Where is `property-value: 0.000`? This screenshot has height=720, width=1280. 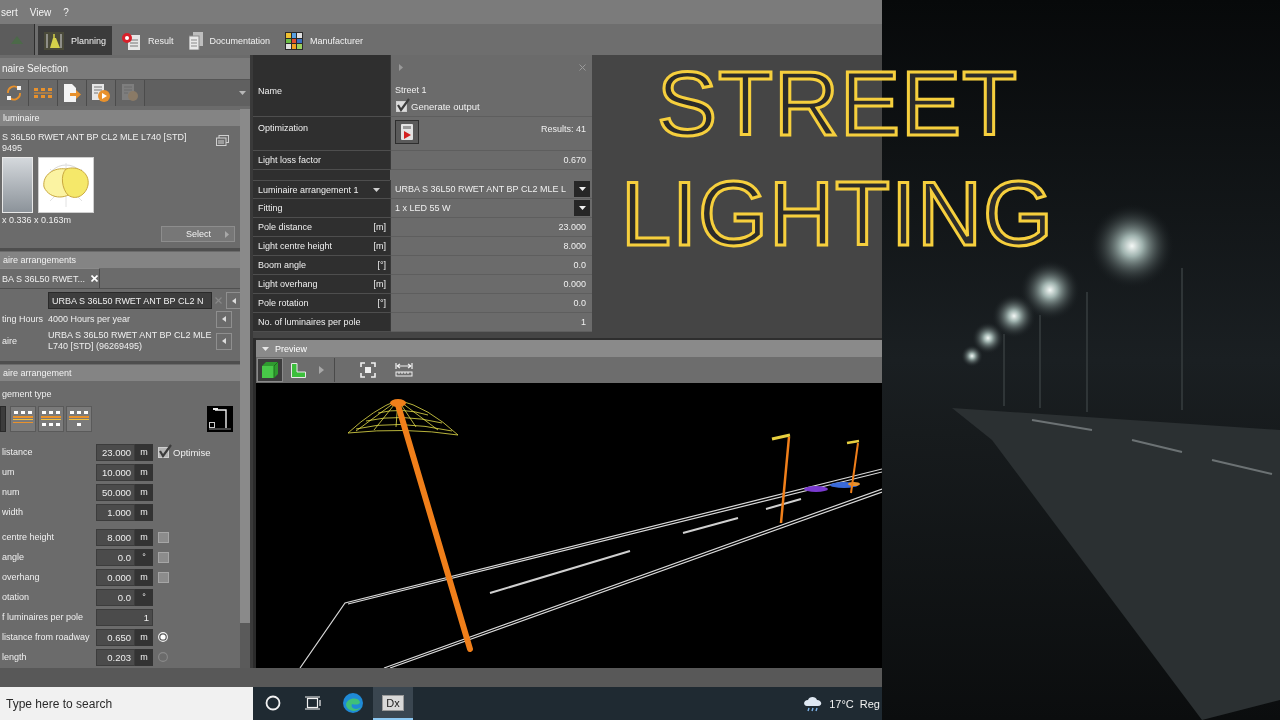
property-value: 0.000 is located at coordinates (574, 284).